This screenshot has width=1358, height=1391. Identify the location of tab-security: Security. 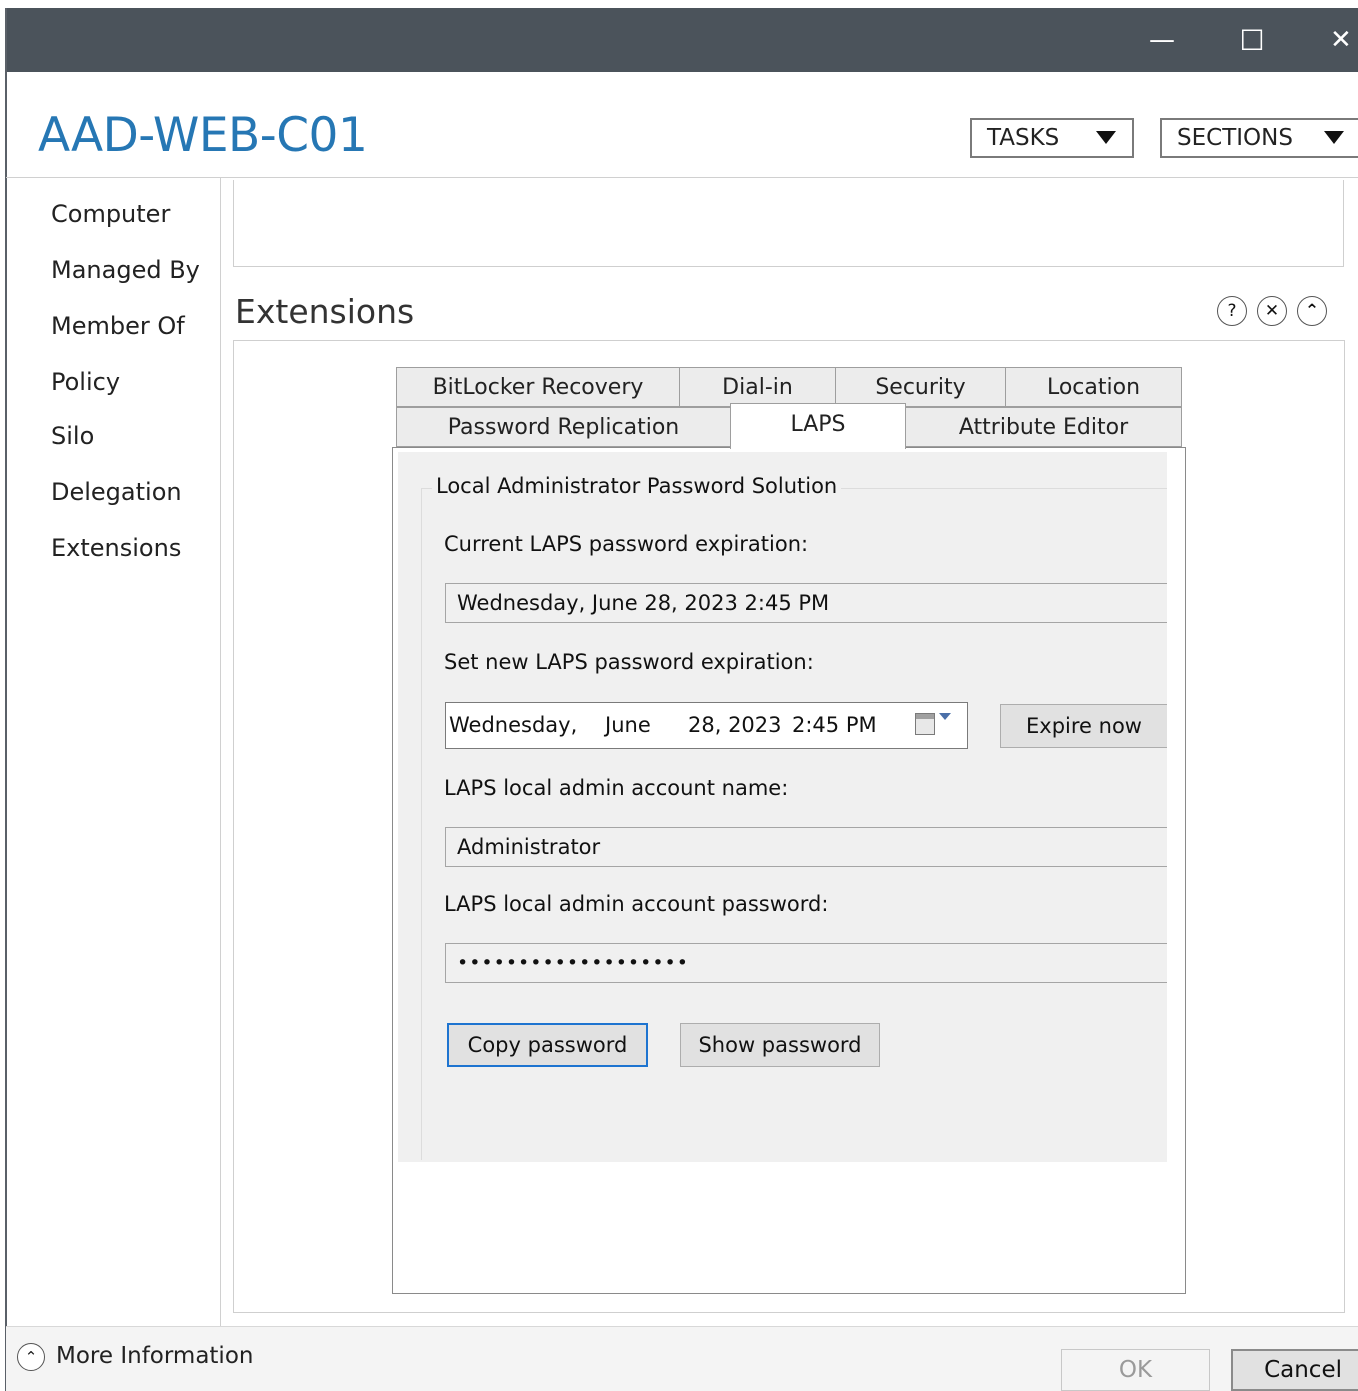
(920, 387).